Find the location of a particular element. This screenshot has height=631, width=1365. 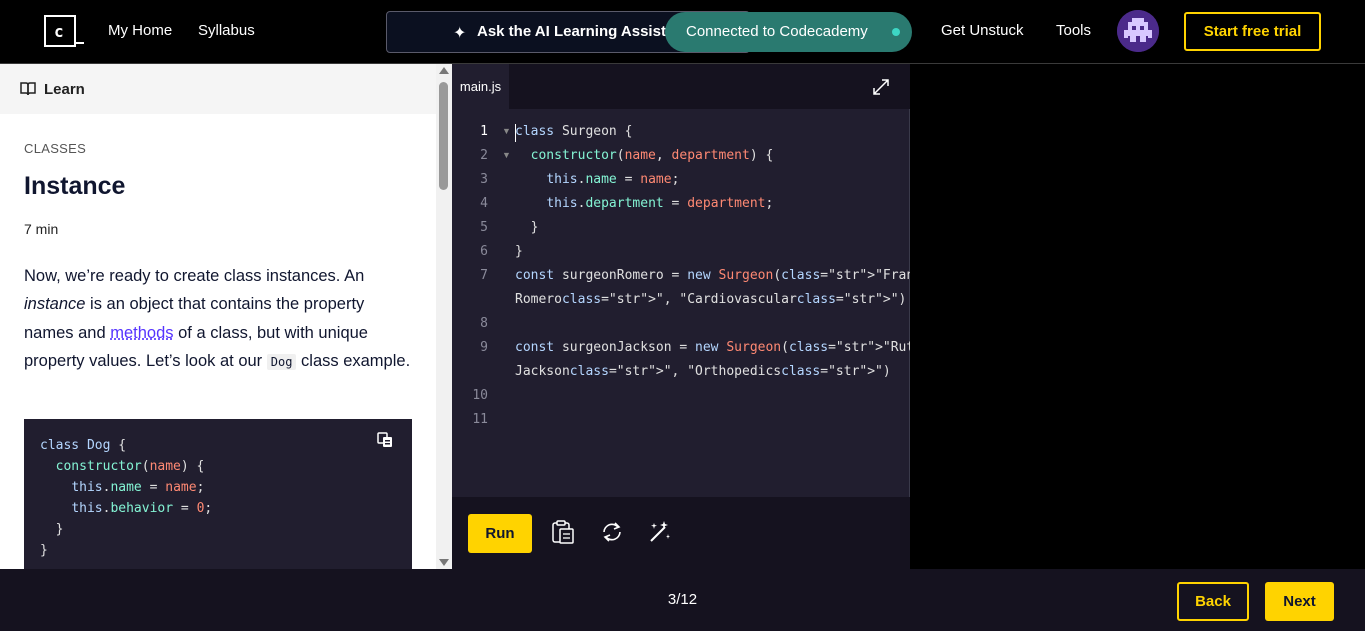

text-cursor is located at coordinates (515, 133).